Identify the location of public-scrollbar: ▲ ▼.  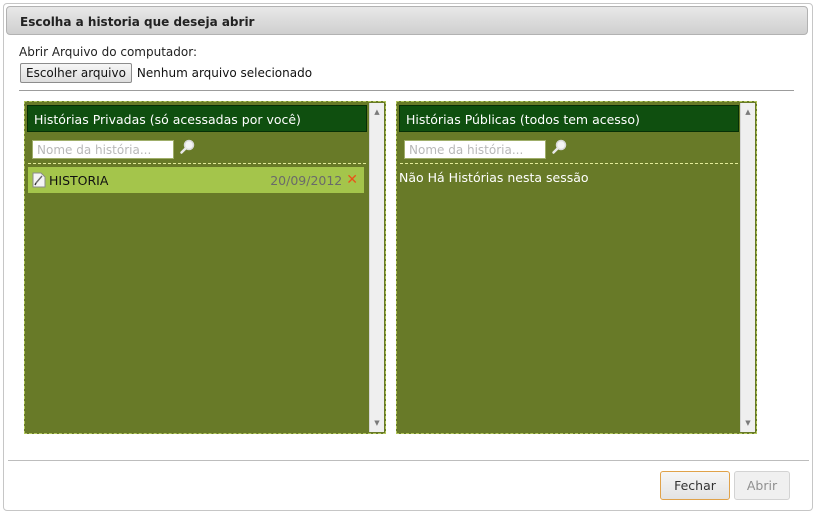
(747, 267).